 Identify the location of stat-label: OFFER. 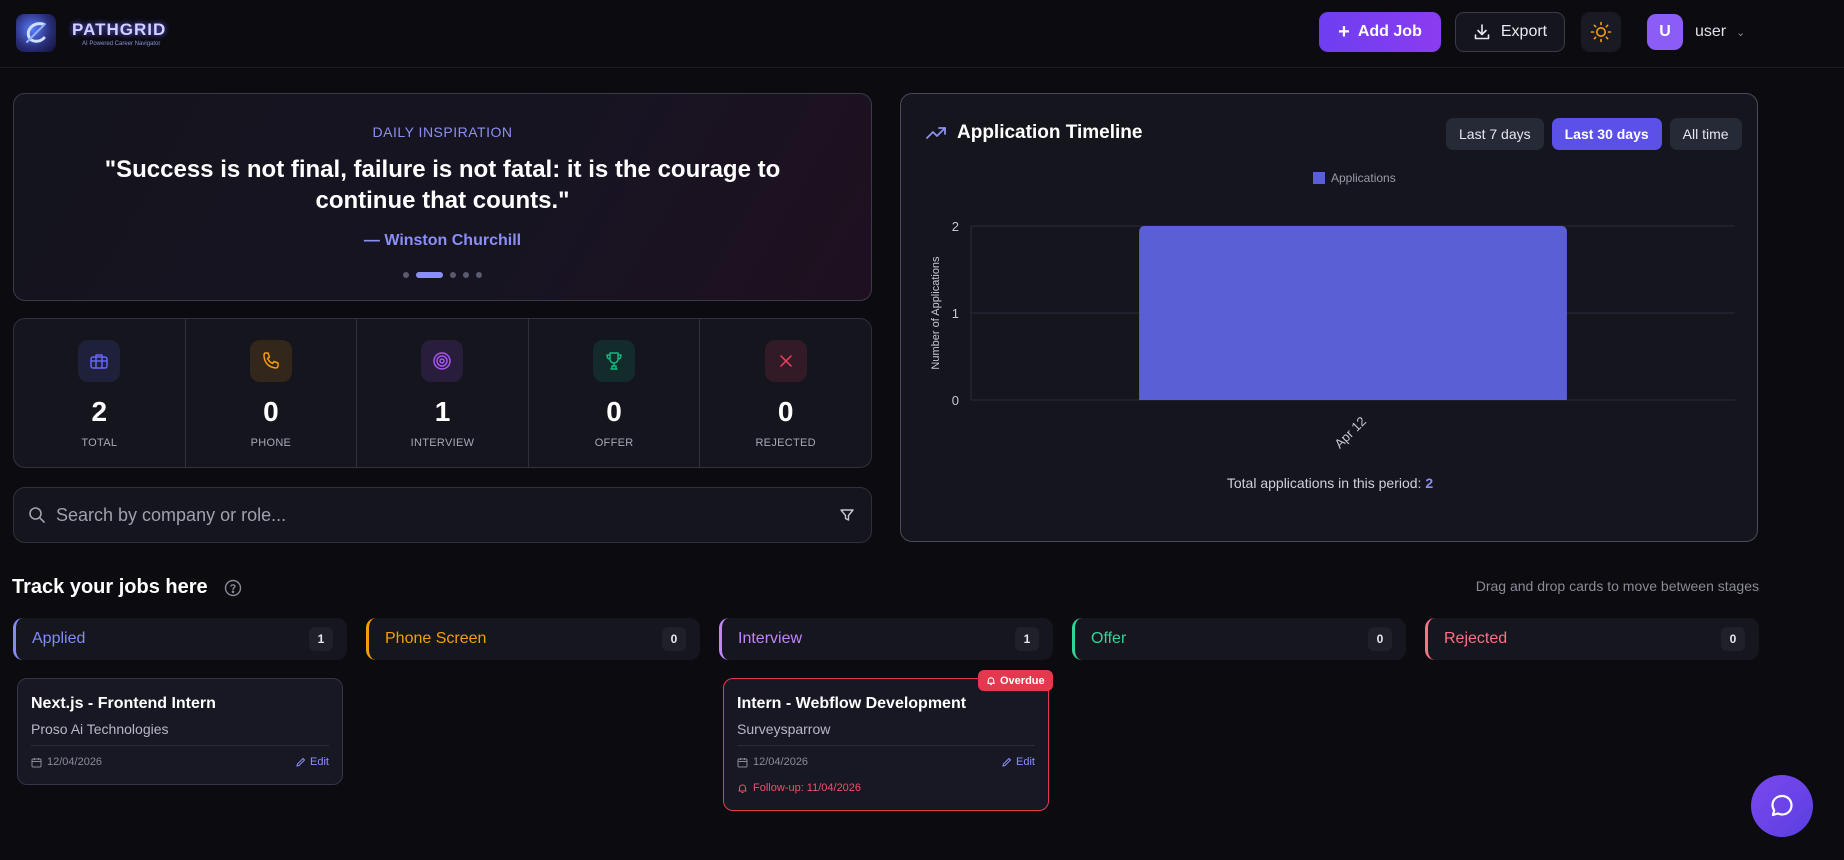
(614, 443).